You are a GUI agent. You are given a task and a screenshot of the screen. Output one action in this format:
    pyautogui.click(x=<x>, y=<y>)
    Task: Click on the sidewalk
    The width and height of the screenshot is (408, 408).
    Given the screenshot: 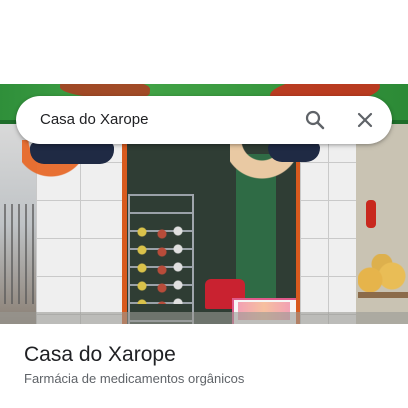 What is the action you would take?
    pyautogui.click(x=204, y=318)
    